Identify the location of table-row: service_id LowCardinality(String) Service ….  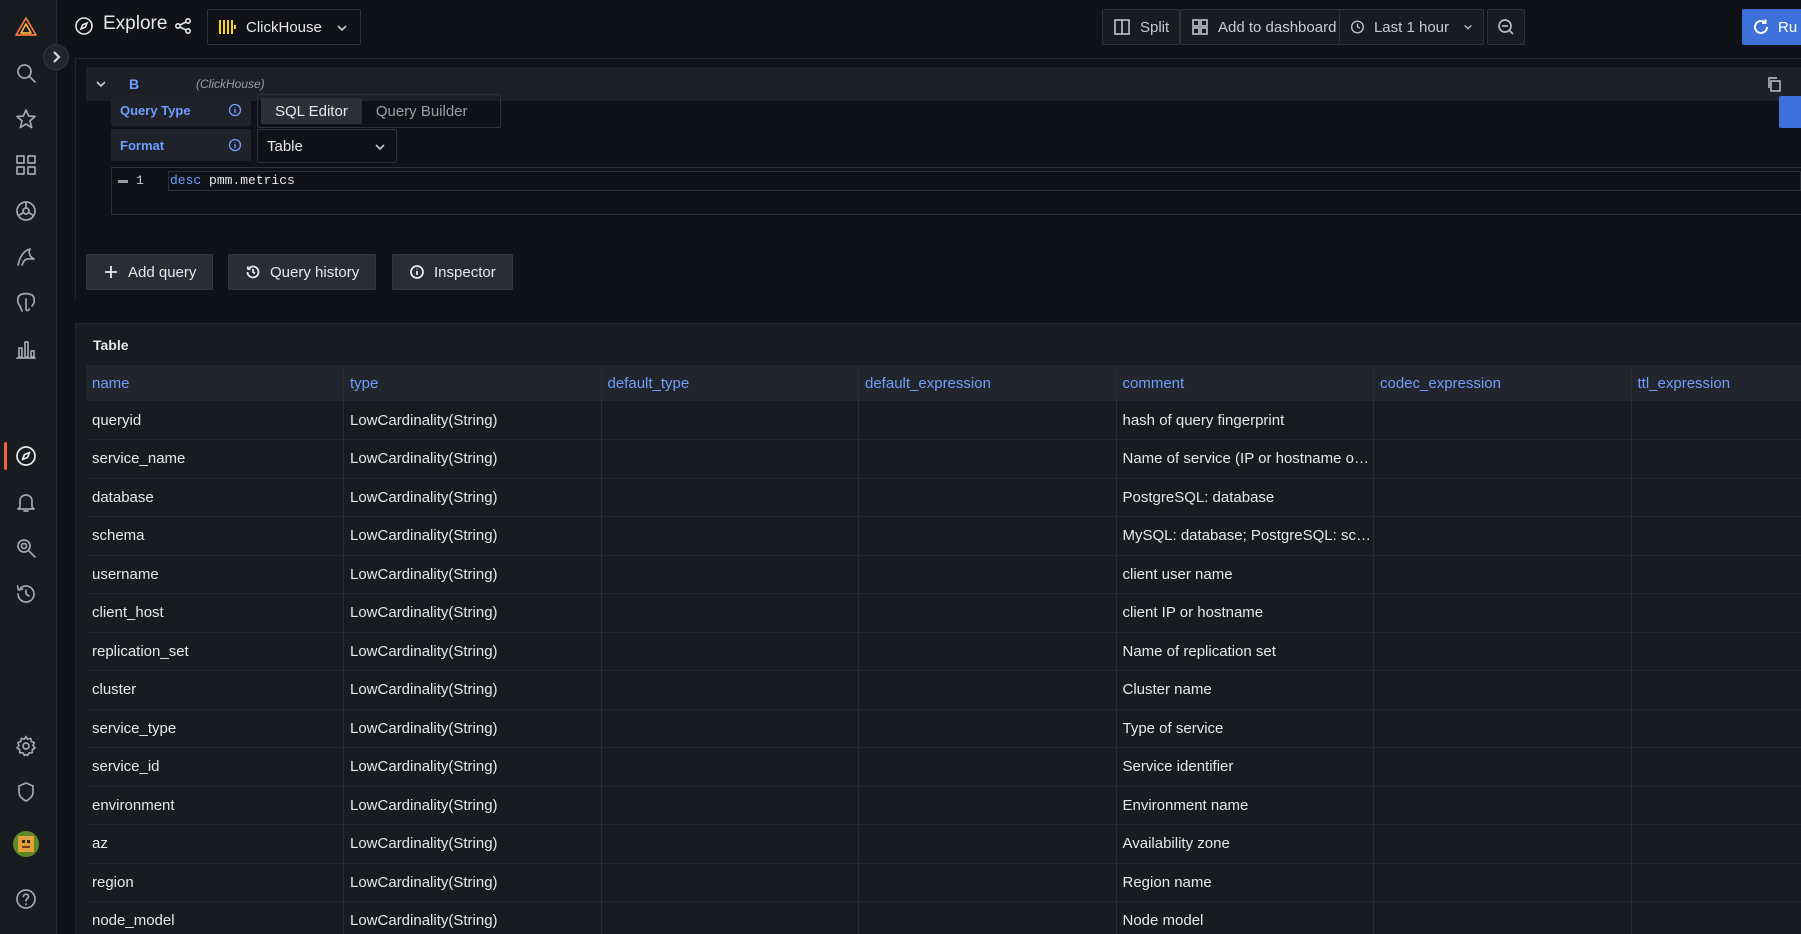
(943, 767).